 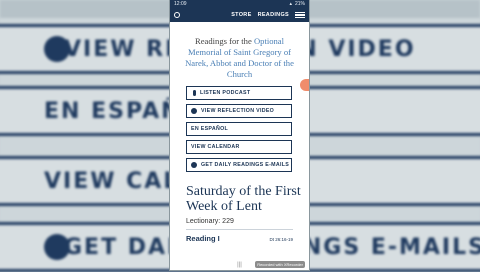 What do you see at coordinates (299, 4) in the screenshot?
I see `battery-level: 21%` at bounding box center [299, 4].